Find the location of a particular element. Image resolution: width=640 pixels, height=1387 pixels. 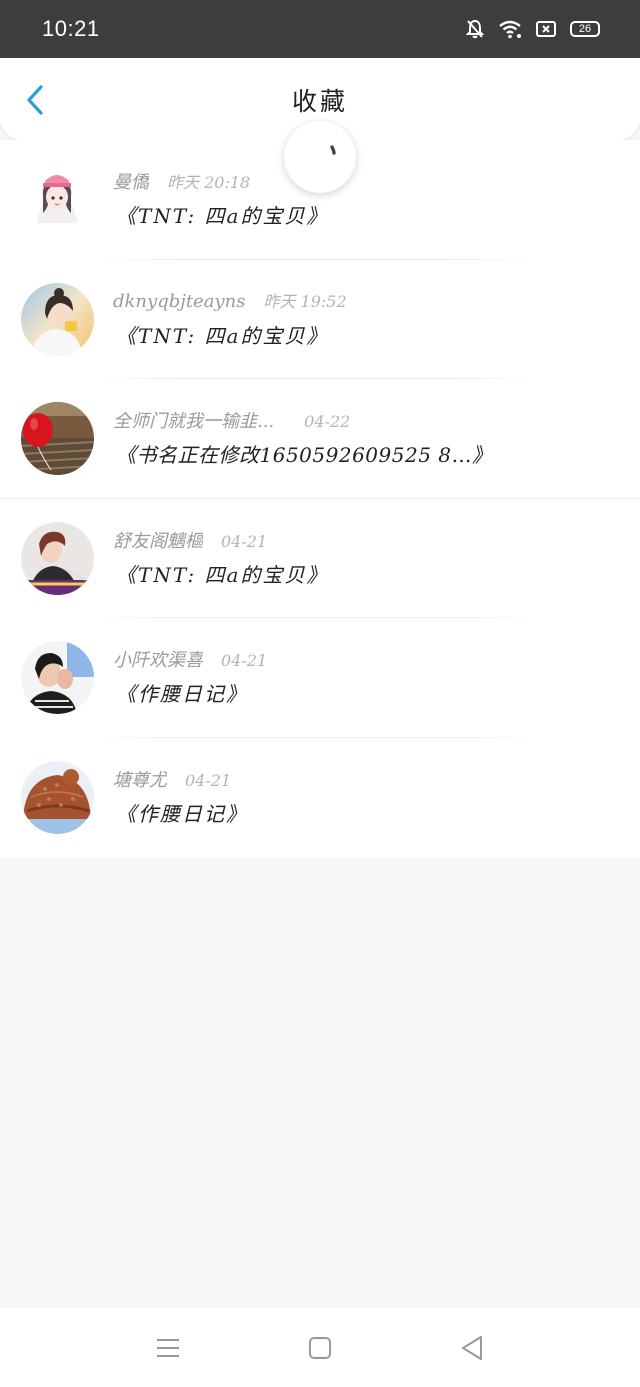

wifi-icon is located at coordinates (510, 29).